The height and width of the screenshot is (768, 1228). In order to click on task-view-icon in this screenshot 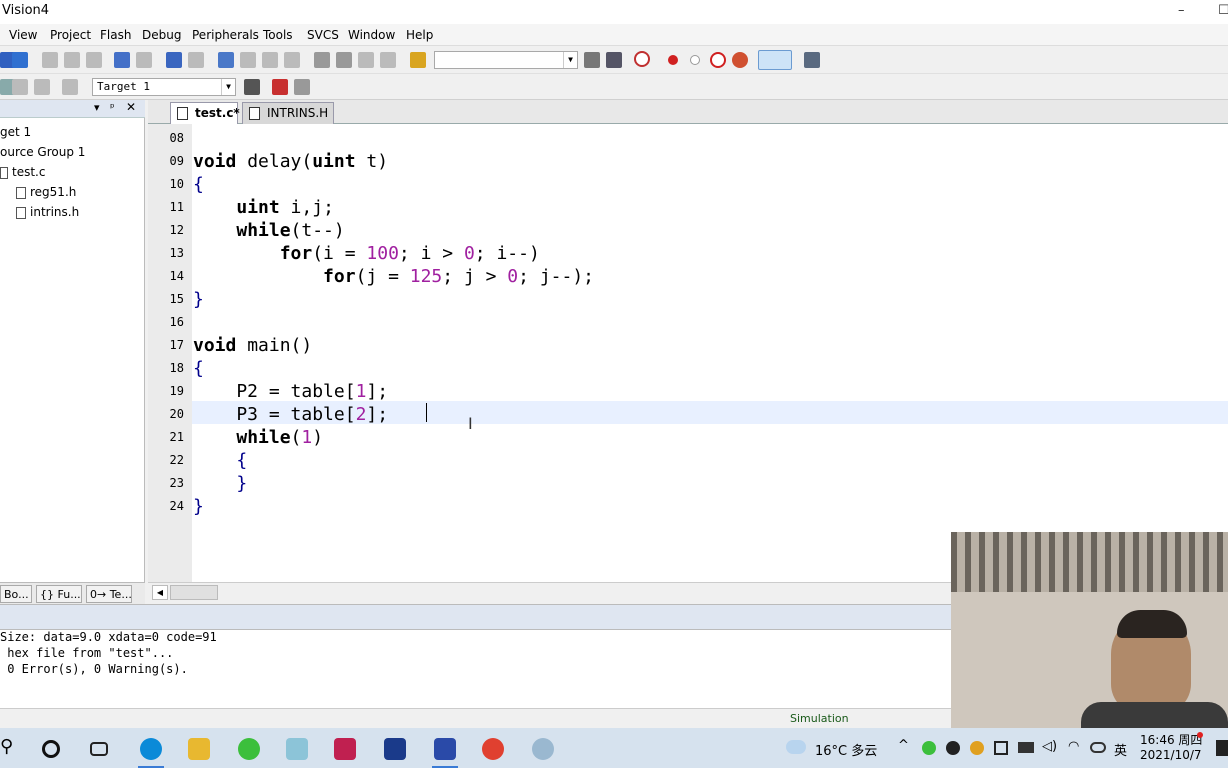, I will do `click(99, 749)`.